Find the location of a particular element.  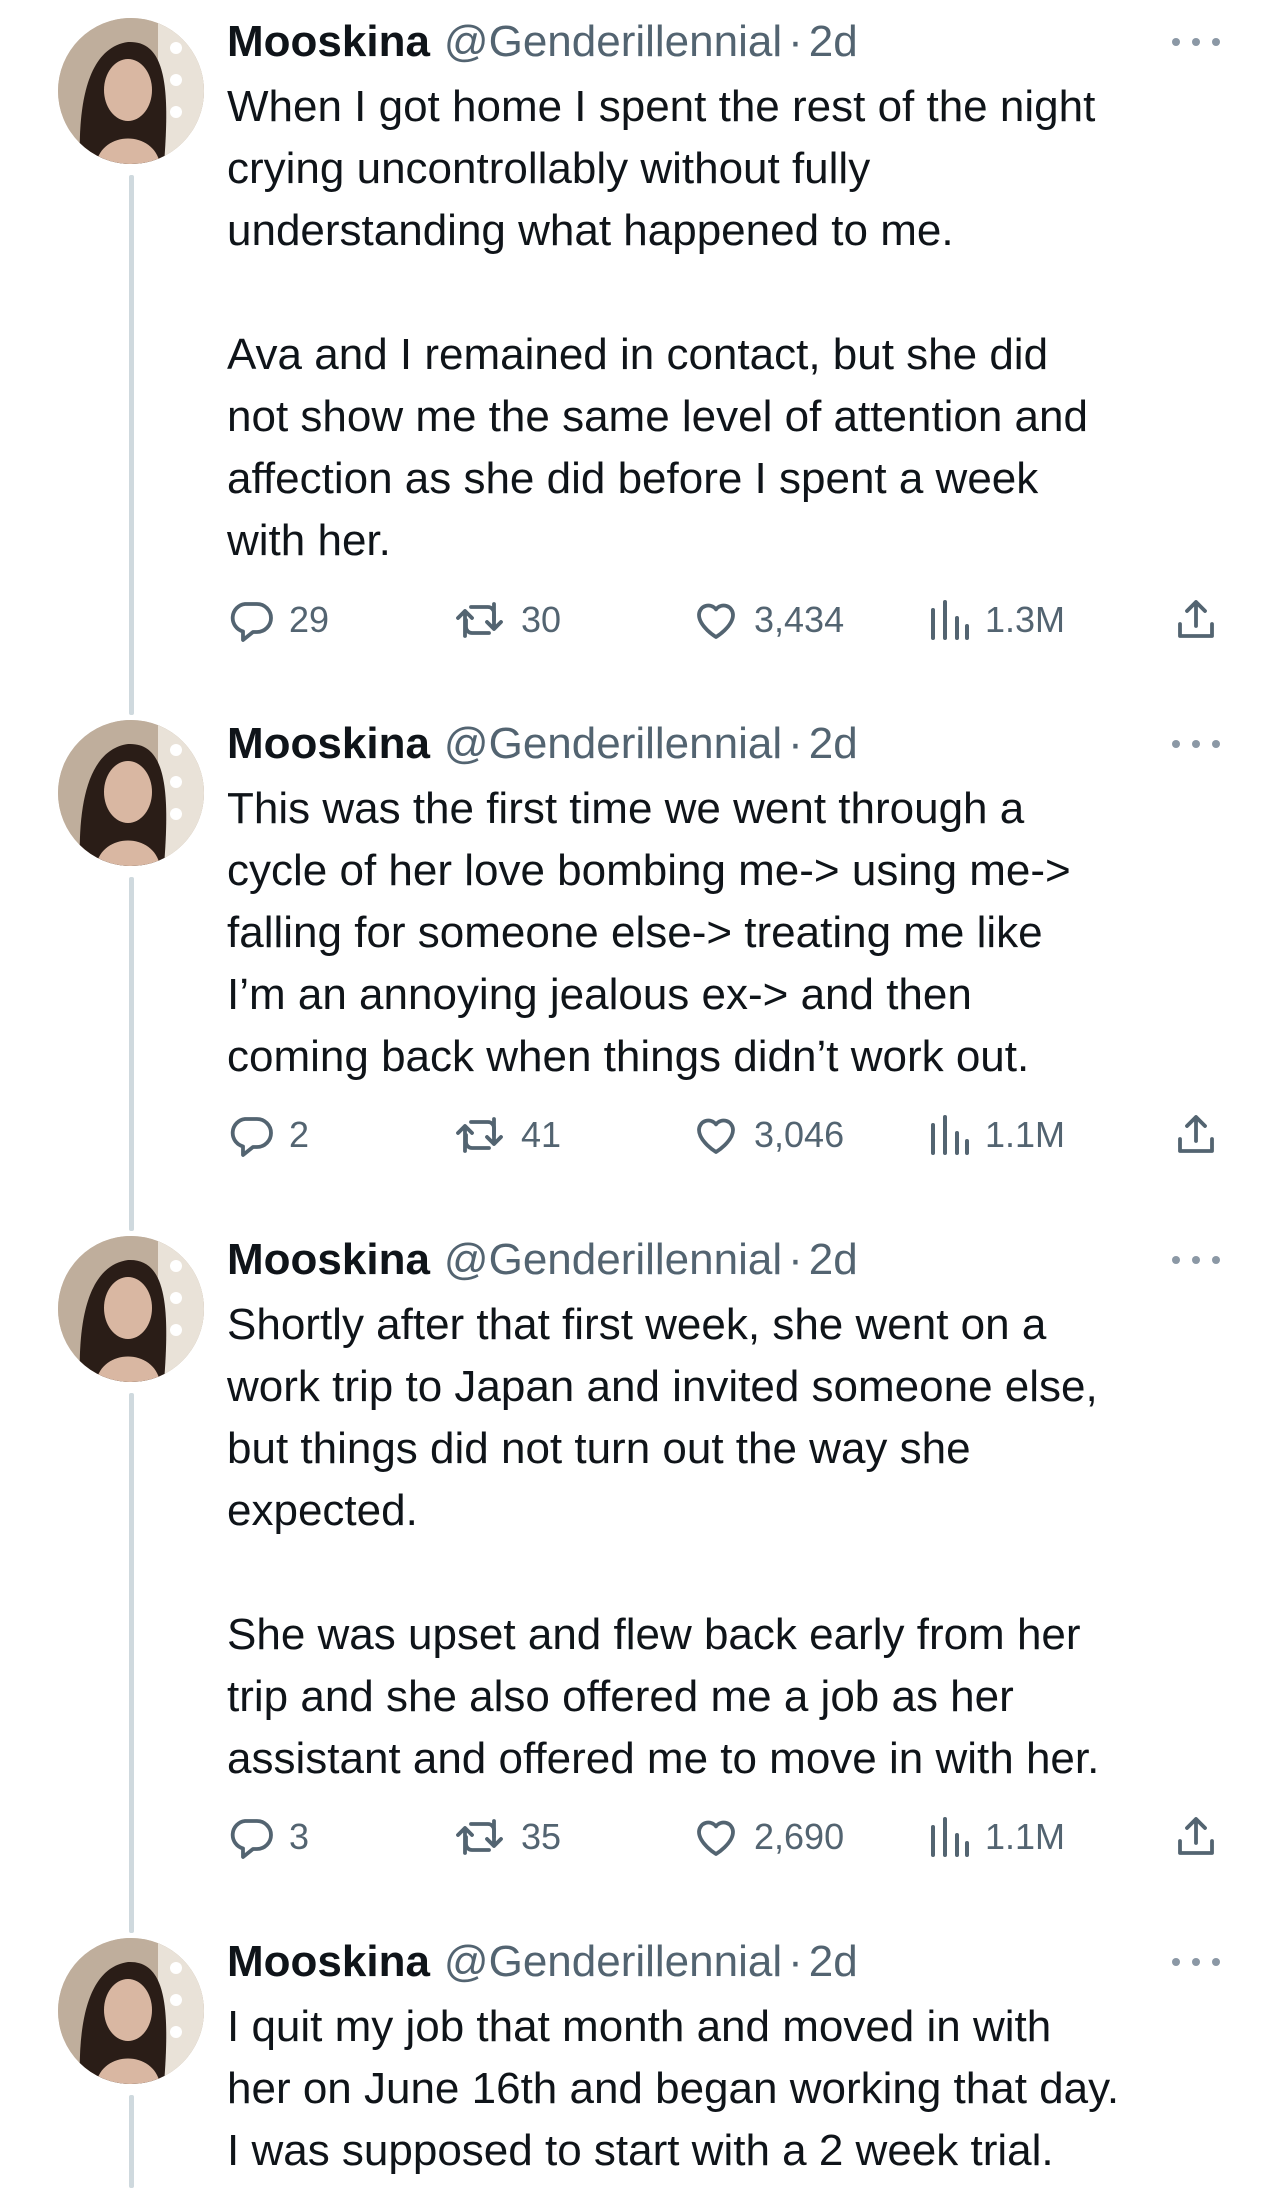

reply-button: 3 is located at coordinates (268, 1837).